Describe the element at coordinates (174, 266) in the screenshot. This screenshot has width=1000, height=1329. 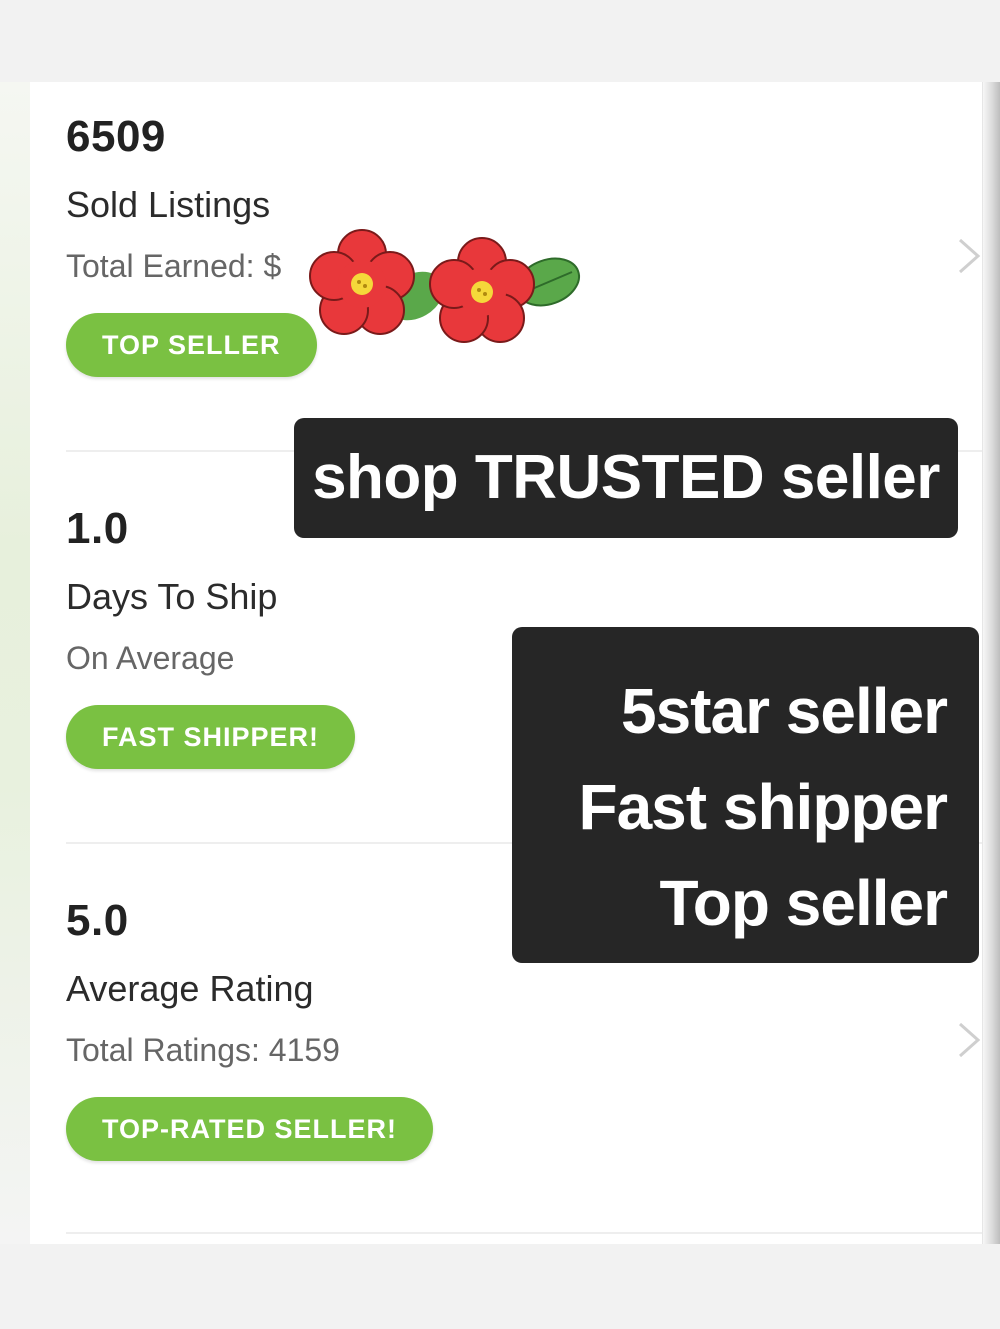
I see `total-earned-label: Total Earned: $` at that location.